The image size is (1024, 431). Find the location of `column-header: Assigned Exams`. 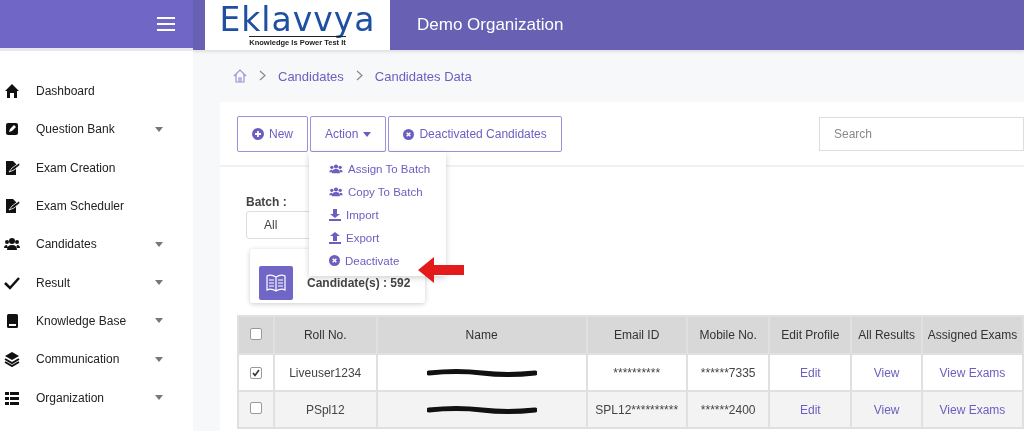

column-header: Assigned Exams is located at coordinates (972, 335).